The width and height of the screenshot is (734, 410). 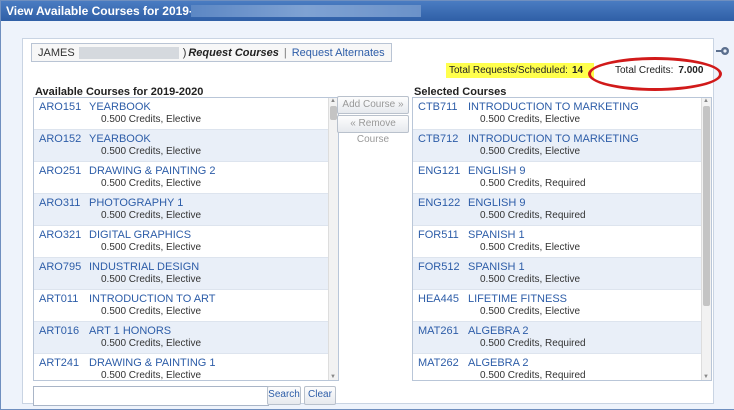 I want to click on course-row: ARO152 YEARBOOK 0.500 Credits, Elective, so click(x=186, y=146).